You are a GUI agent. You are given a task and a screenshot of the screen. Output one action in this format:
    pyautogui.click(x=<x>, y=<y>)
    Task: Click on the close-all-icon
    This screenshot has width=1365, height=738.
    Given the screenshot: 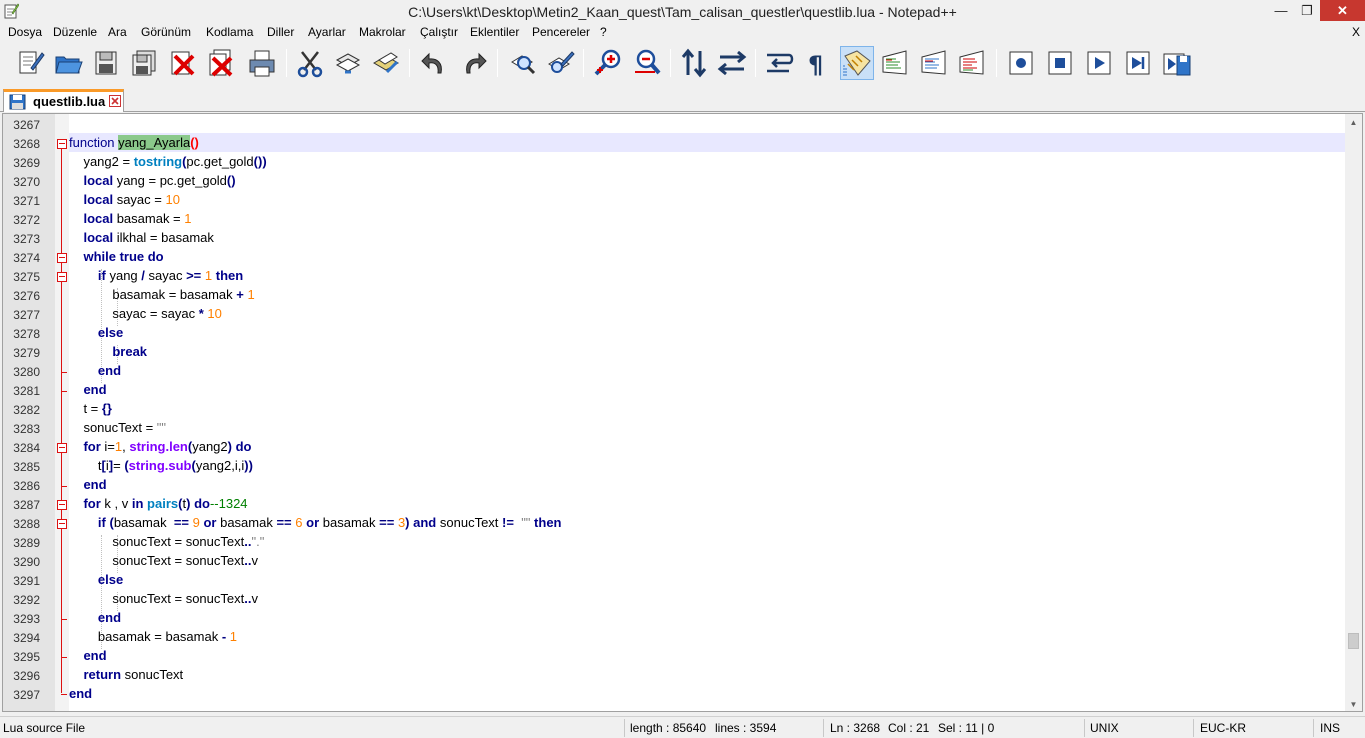 What is the action you would take?
    pyautogui.click(x=220, y=63)
    